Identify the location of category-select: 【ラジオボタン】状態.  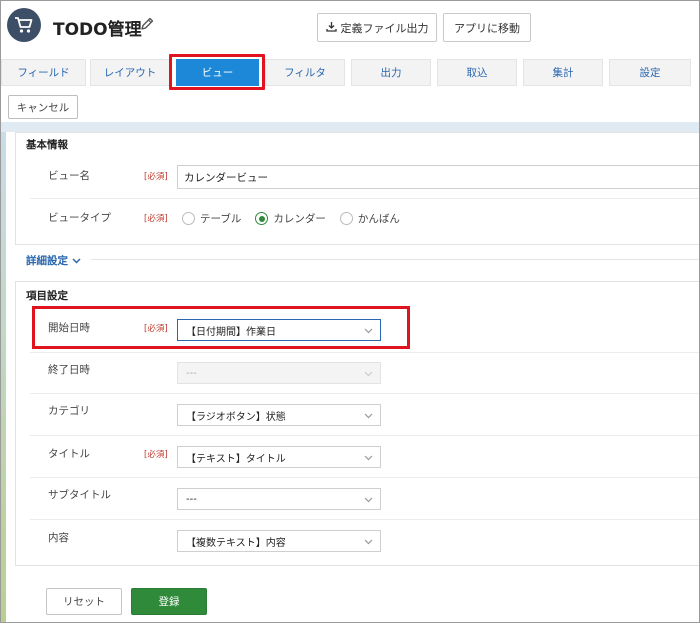
(279, 415).